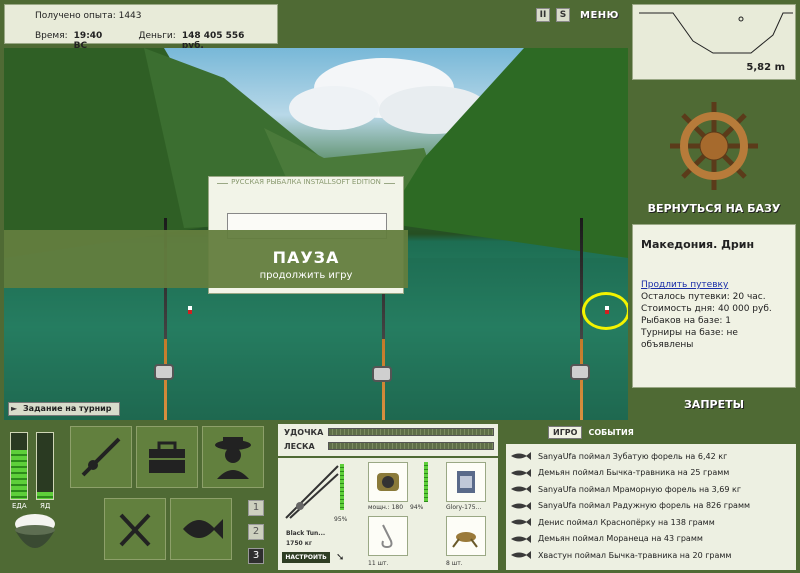  What do you see at coordinates (312, 492) in the screenshot?
I see `rod-icon` at bounding box center [312, 492].